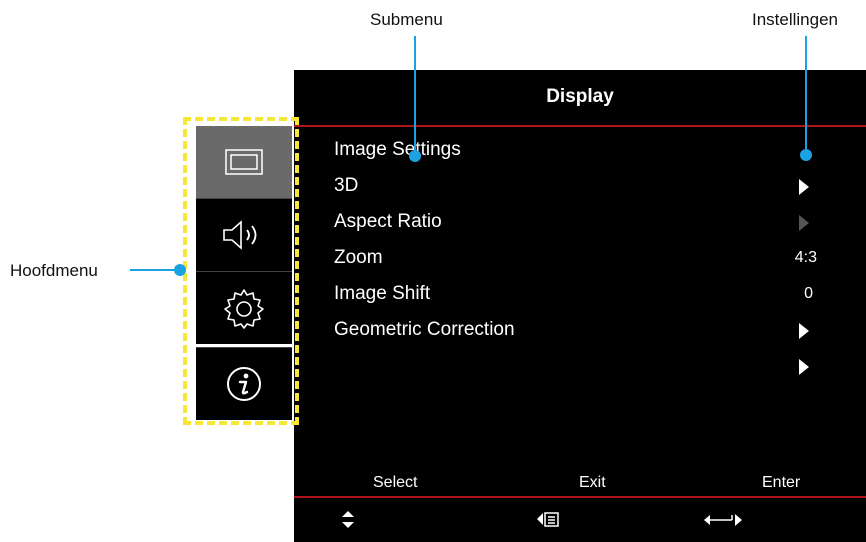 This screenshot has width=866, height=542. I want to click on menu-item-zoom: Zoom 4:3, so click(596, 258).